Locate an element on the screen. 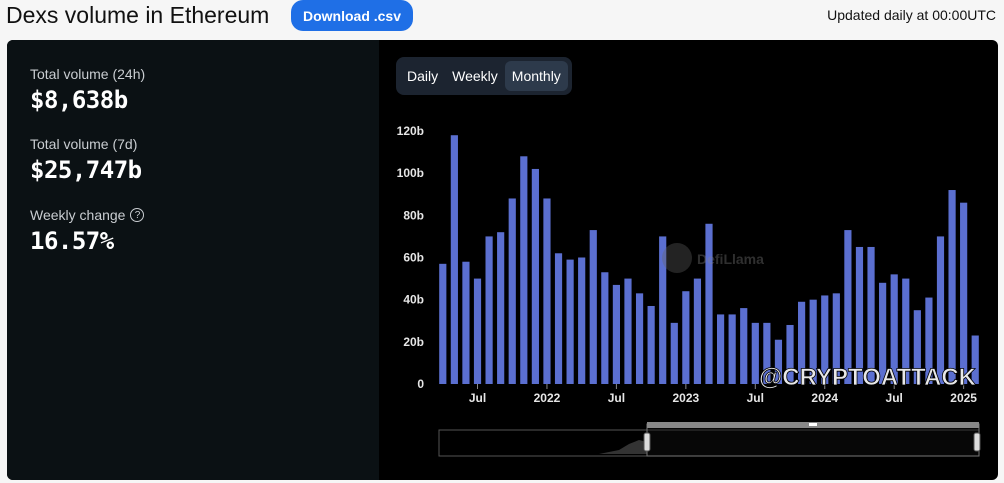 This screenshot has height=483, width=1004. stat-label-7d: Total volume (7d) is located at coordinates (84, 144).